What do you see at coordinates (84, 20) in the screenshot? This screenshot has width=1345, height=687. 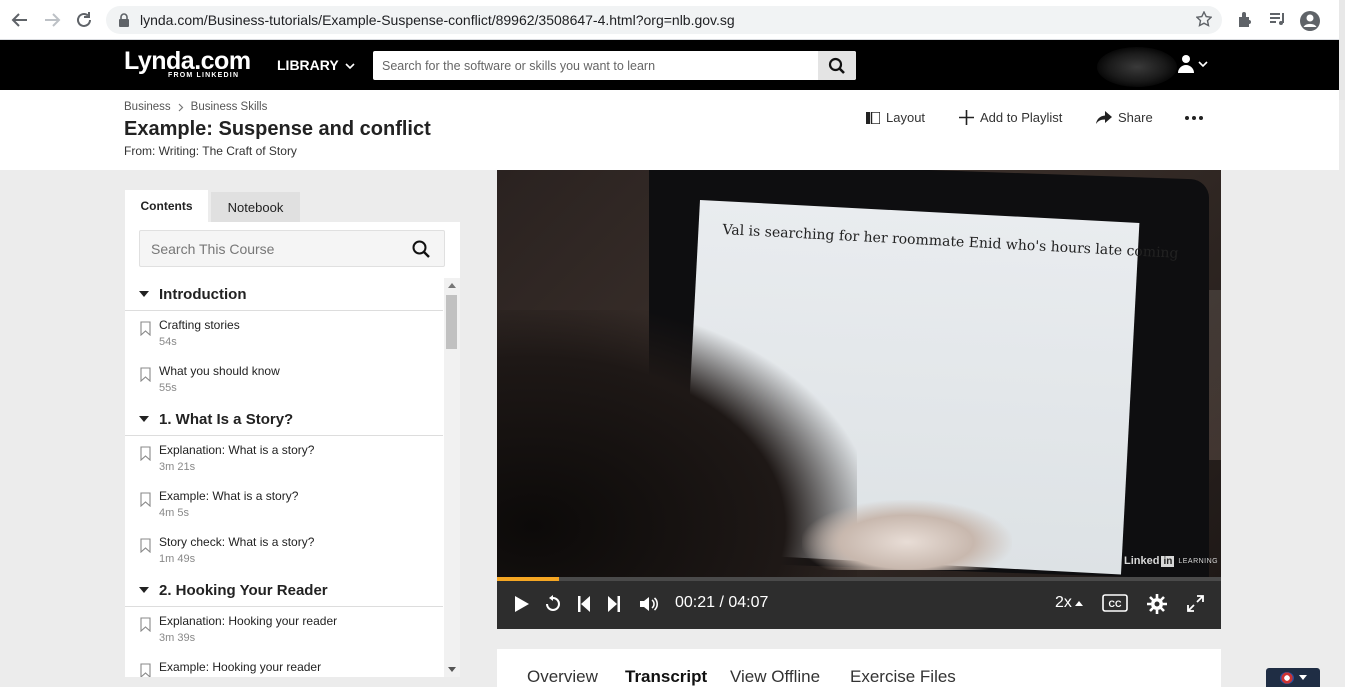 I see `reload-icon` at bounding box center [84, 20].